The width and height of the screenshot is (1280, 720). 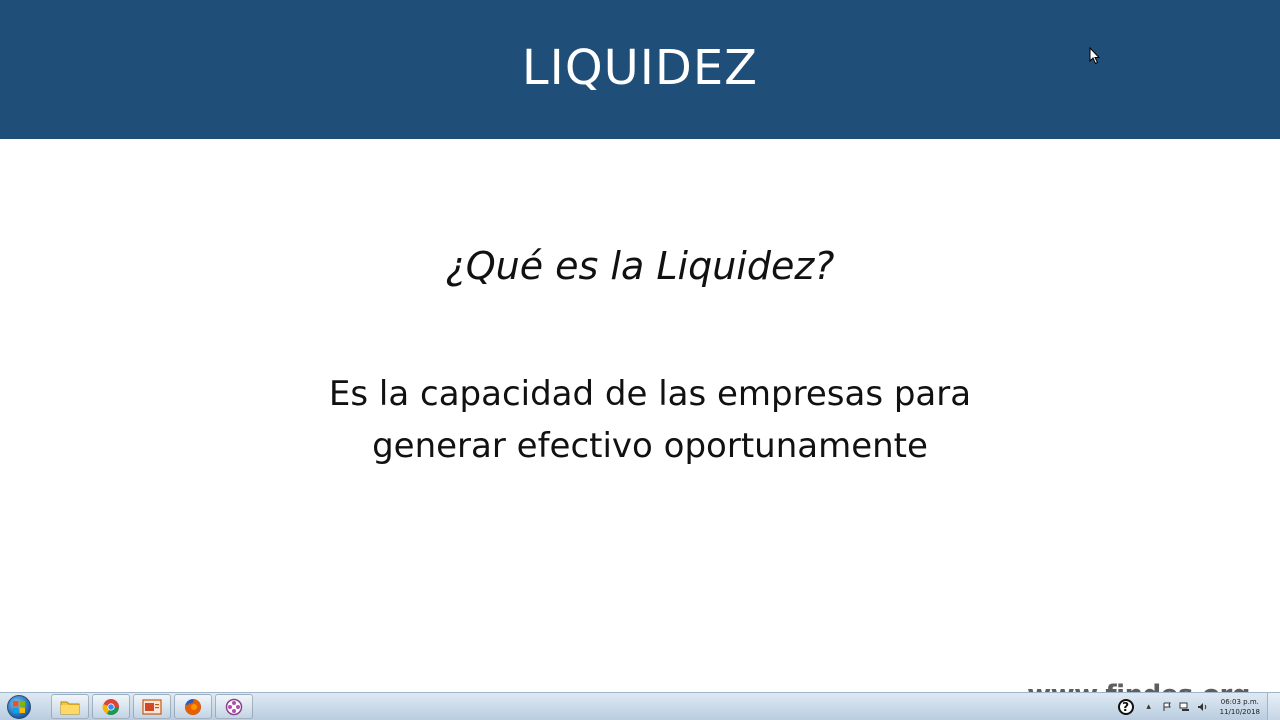 I want to click on network-icon, so click(x=1185, y=707).